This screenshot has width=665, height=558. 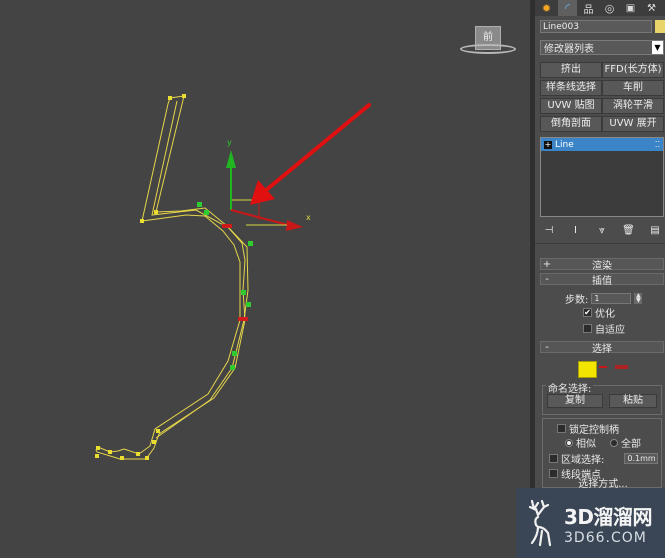 I want to click on make-unique-icon: ⩔, so click(x=602, y=230).